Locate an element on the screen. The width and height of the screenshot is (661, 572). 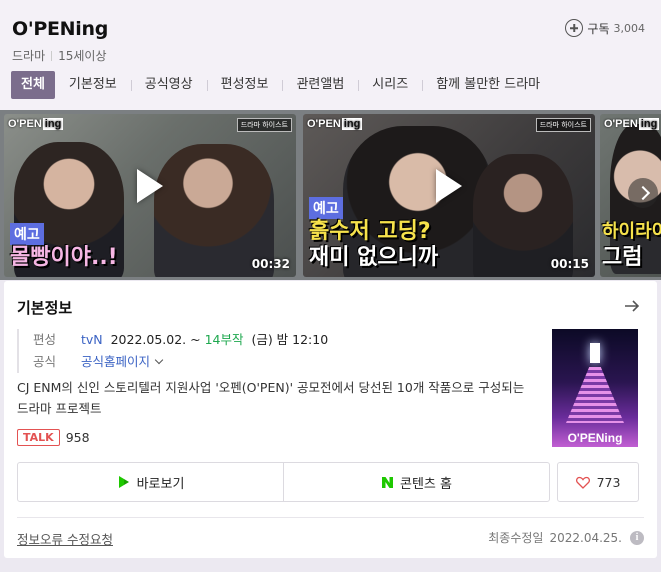
video-duration: 00:15 is located at coordinates (569, 264).